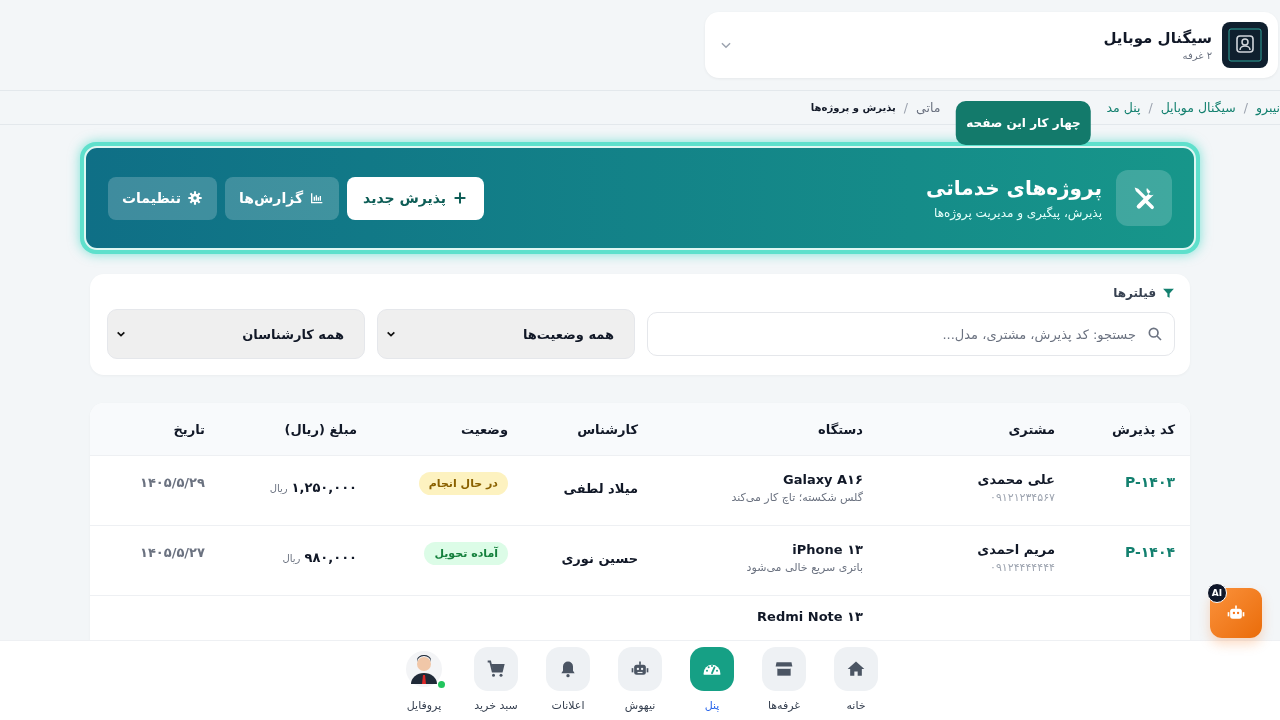  What do you see at coordinates (195, 198) in the screenshot?
I see `settings-icon` at bounding box center [195, 198].